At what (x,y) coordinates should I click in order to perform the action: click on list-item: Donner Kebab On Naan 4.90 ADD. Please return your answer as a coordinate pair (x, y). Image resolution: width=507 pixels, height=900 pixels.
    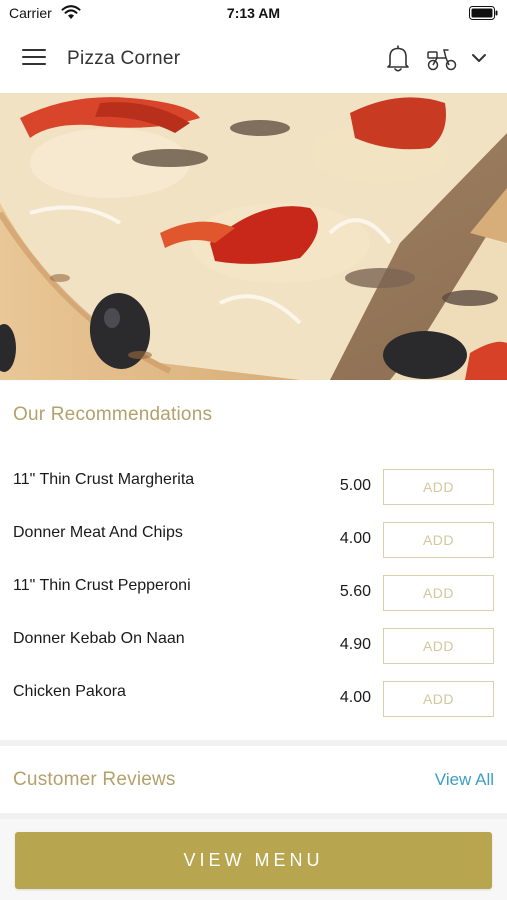
    Looking at the image, I should click on (253, 645).